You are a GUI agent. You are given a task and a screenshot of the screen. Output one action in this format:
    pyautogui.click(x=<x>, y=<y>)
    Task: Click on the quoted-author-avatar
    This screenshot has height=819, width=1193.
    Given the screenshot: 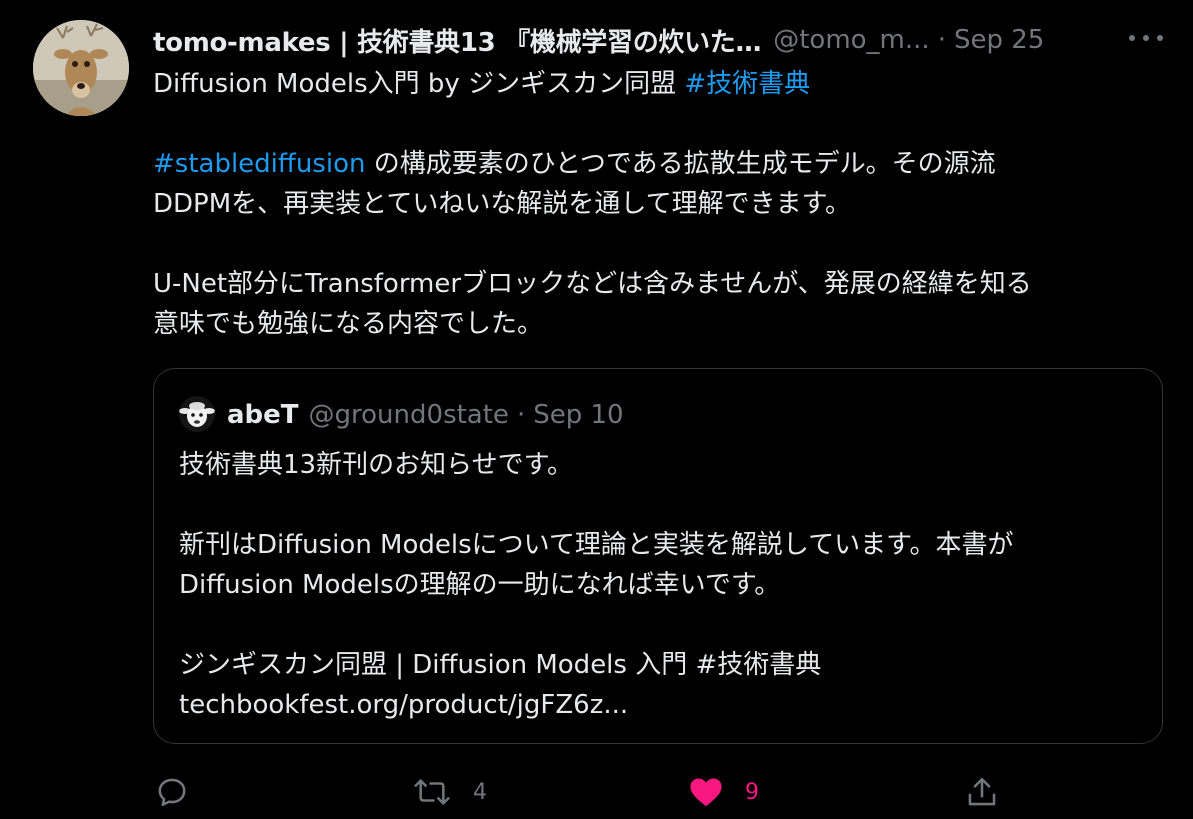 What is the action you would take?
    pyautogui.click(x=197, y=414)
    